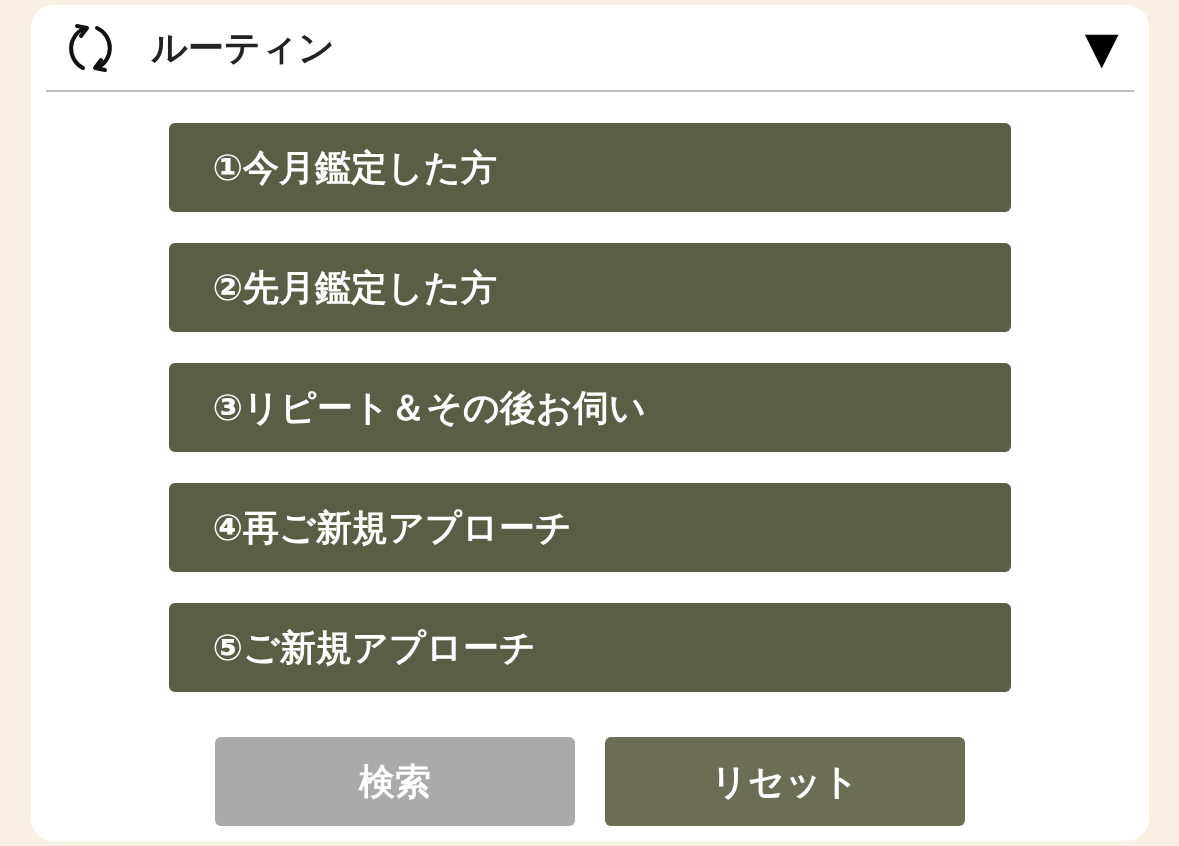  Describe the element at coordinates (242, 47) in the screenshot. I see `panel-title: ルーティン` at that location.